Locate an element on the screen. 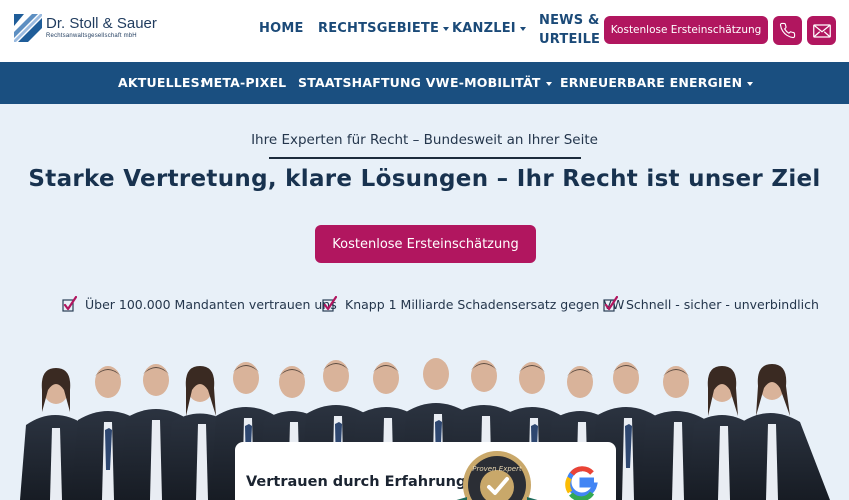 The width and height of the screenshot is (849, 500). eyebrow-underline is located at coordinates (425, 158).